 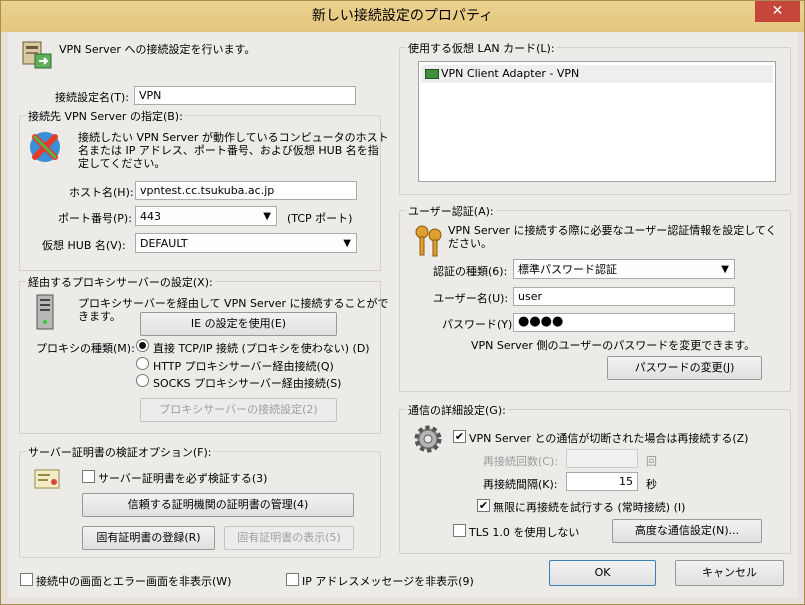 I want to click on comm-group-label: 通信の詳細設定(G):, so click(x=457, y=410).